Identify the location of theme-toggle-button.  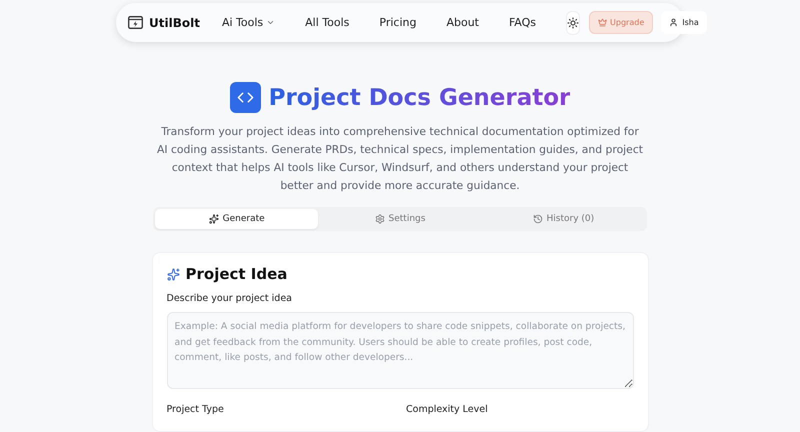
(573, 22).